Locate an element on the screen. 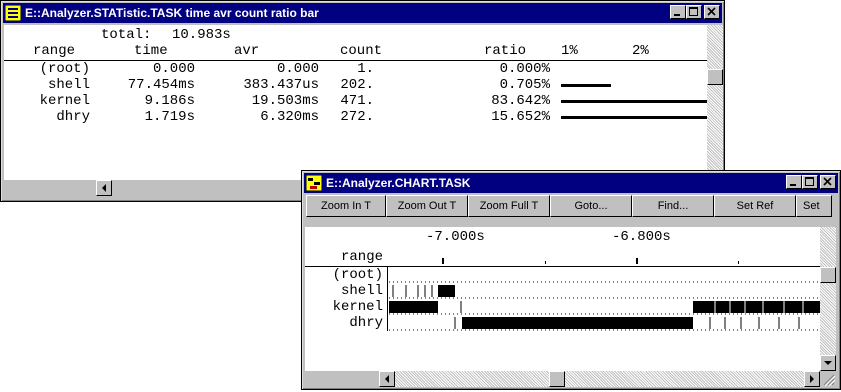  stat-window-controls is located at coordinates (695, 12).